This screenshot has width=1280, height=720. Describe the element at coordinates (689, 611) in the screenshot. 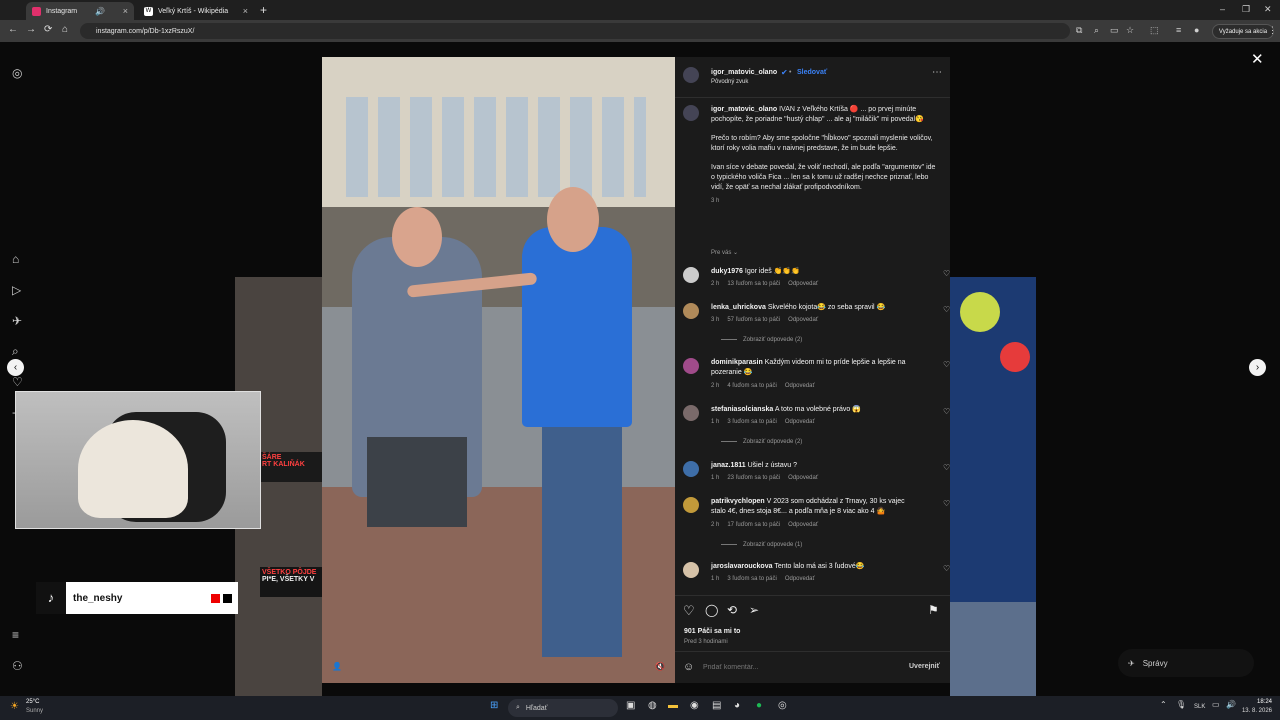

I see `like-icon: ♡` at that location.